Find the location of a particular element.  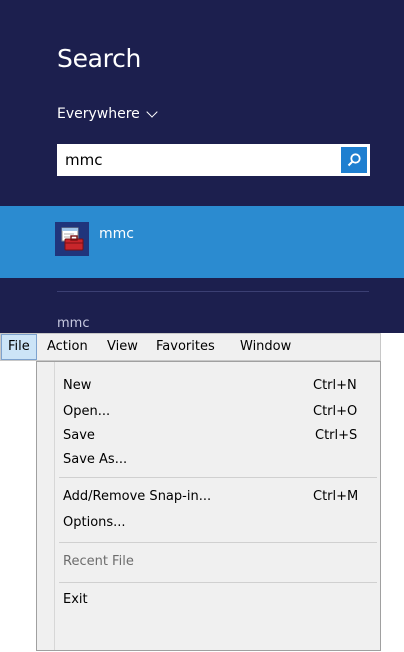

menu-gutter is located at coordinates (54, 506).